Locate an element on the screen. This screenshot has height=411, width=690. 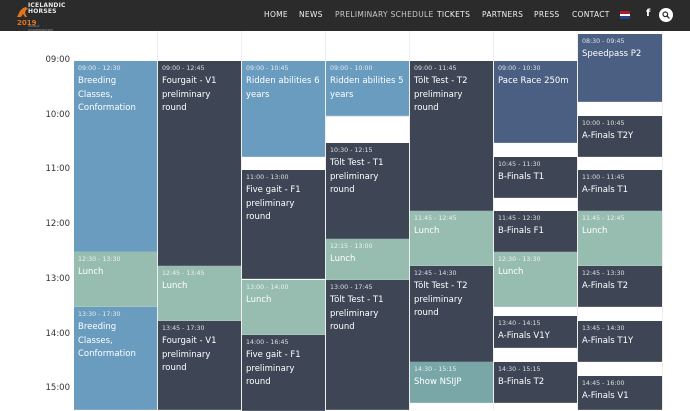
schedule-event: 13:00 - 14:00 Lunch is located at coordinates (283, 307).